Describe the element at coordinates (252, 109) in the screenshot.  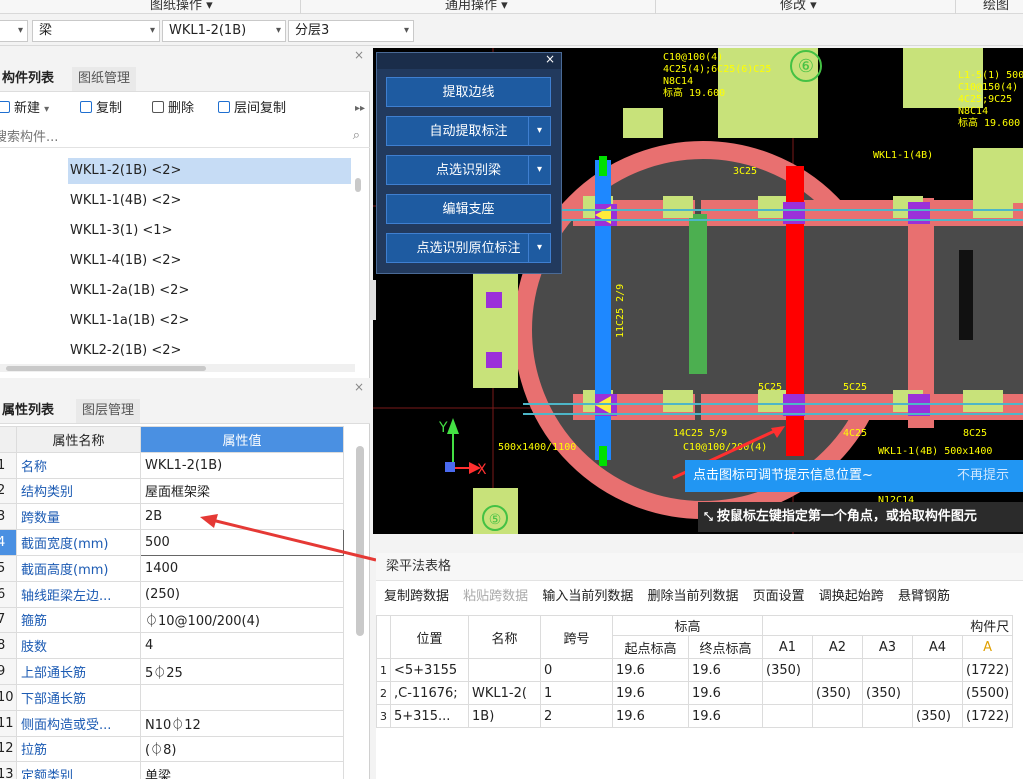
I see `floor-copy-button: 层间复制` at that location.